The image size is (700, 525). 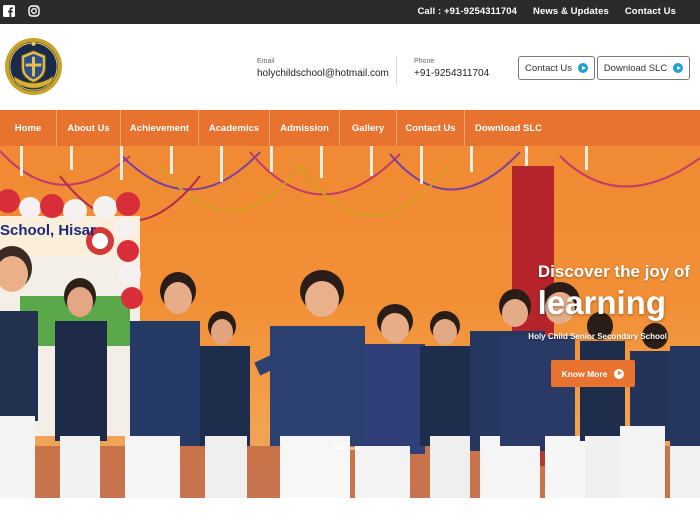 What do you see at coordinates (266, 61) in the screenshot?
I see `email-label: Email` at bounding box center [266, 61].